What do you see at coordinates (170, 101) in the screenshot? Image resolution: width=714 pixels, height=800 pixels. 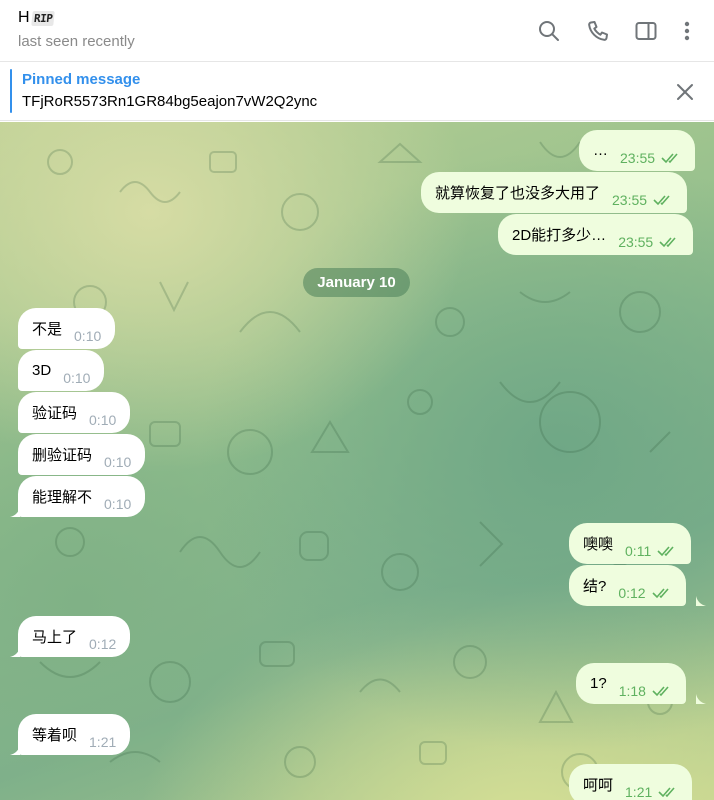 I see `pinned-text: TFjRoR5573Rn1GR84bg5eajon7vW2Q2ync` at bounding box center [170, 101].